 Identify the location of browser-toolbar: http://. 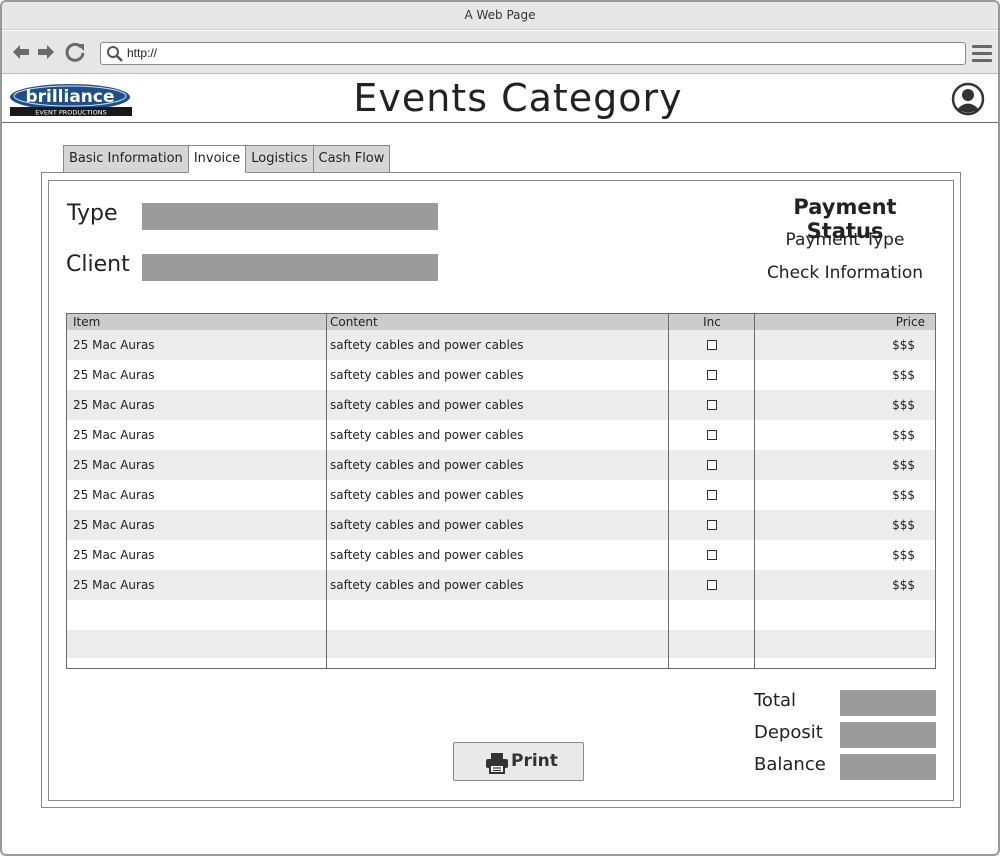
(500, 52).